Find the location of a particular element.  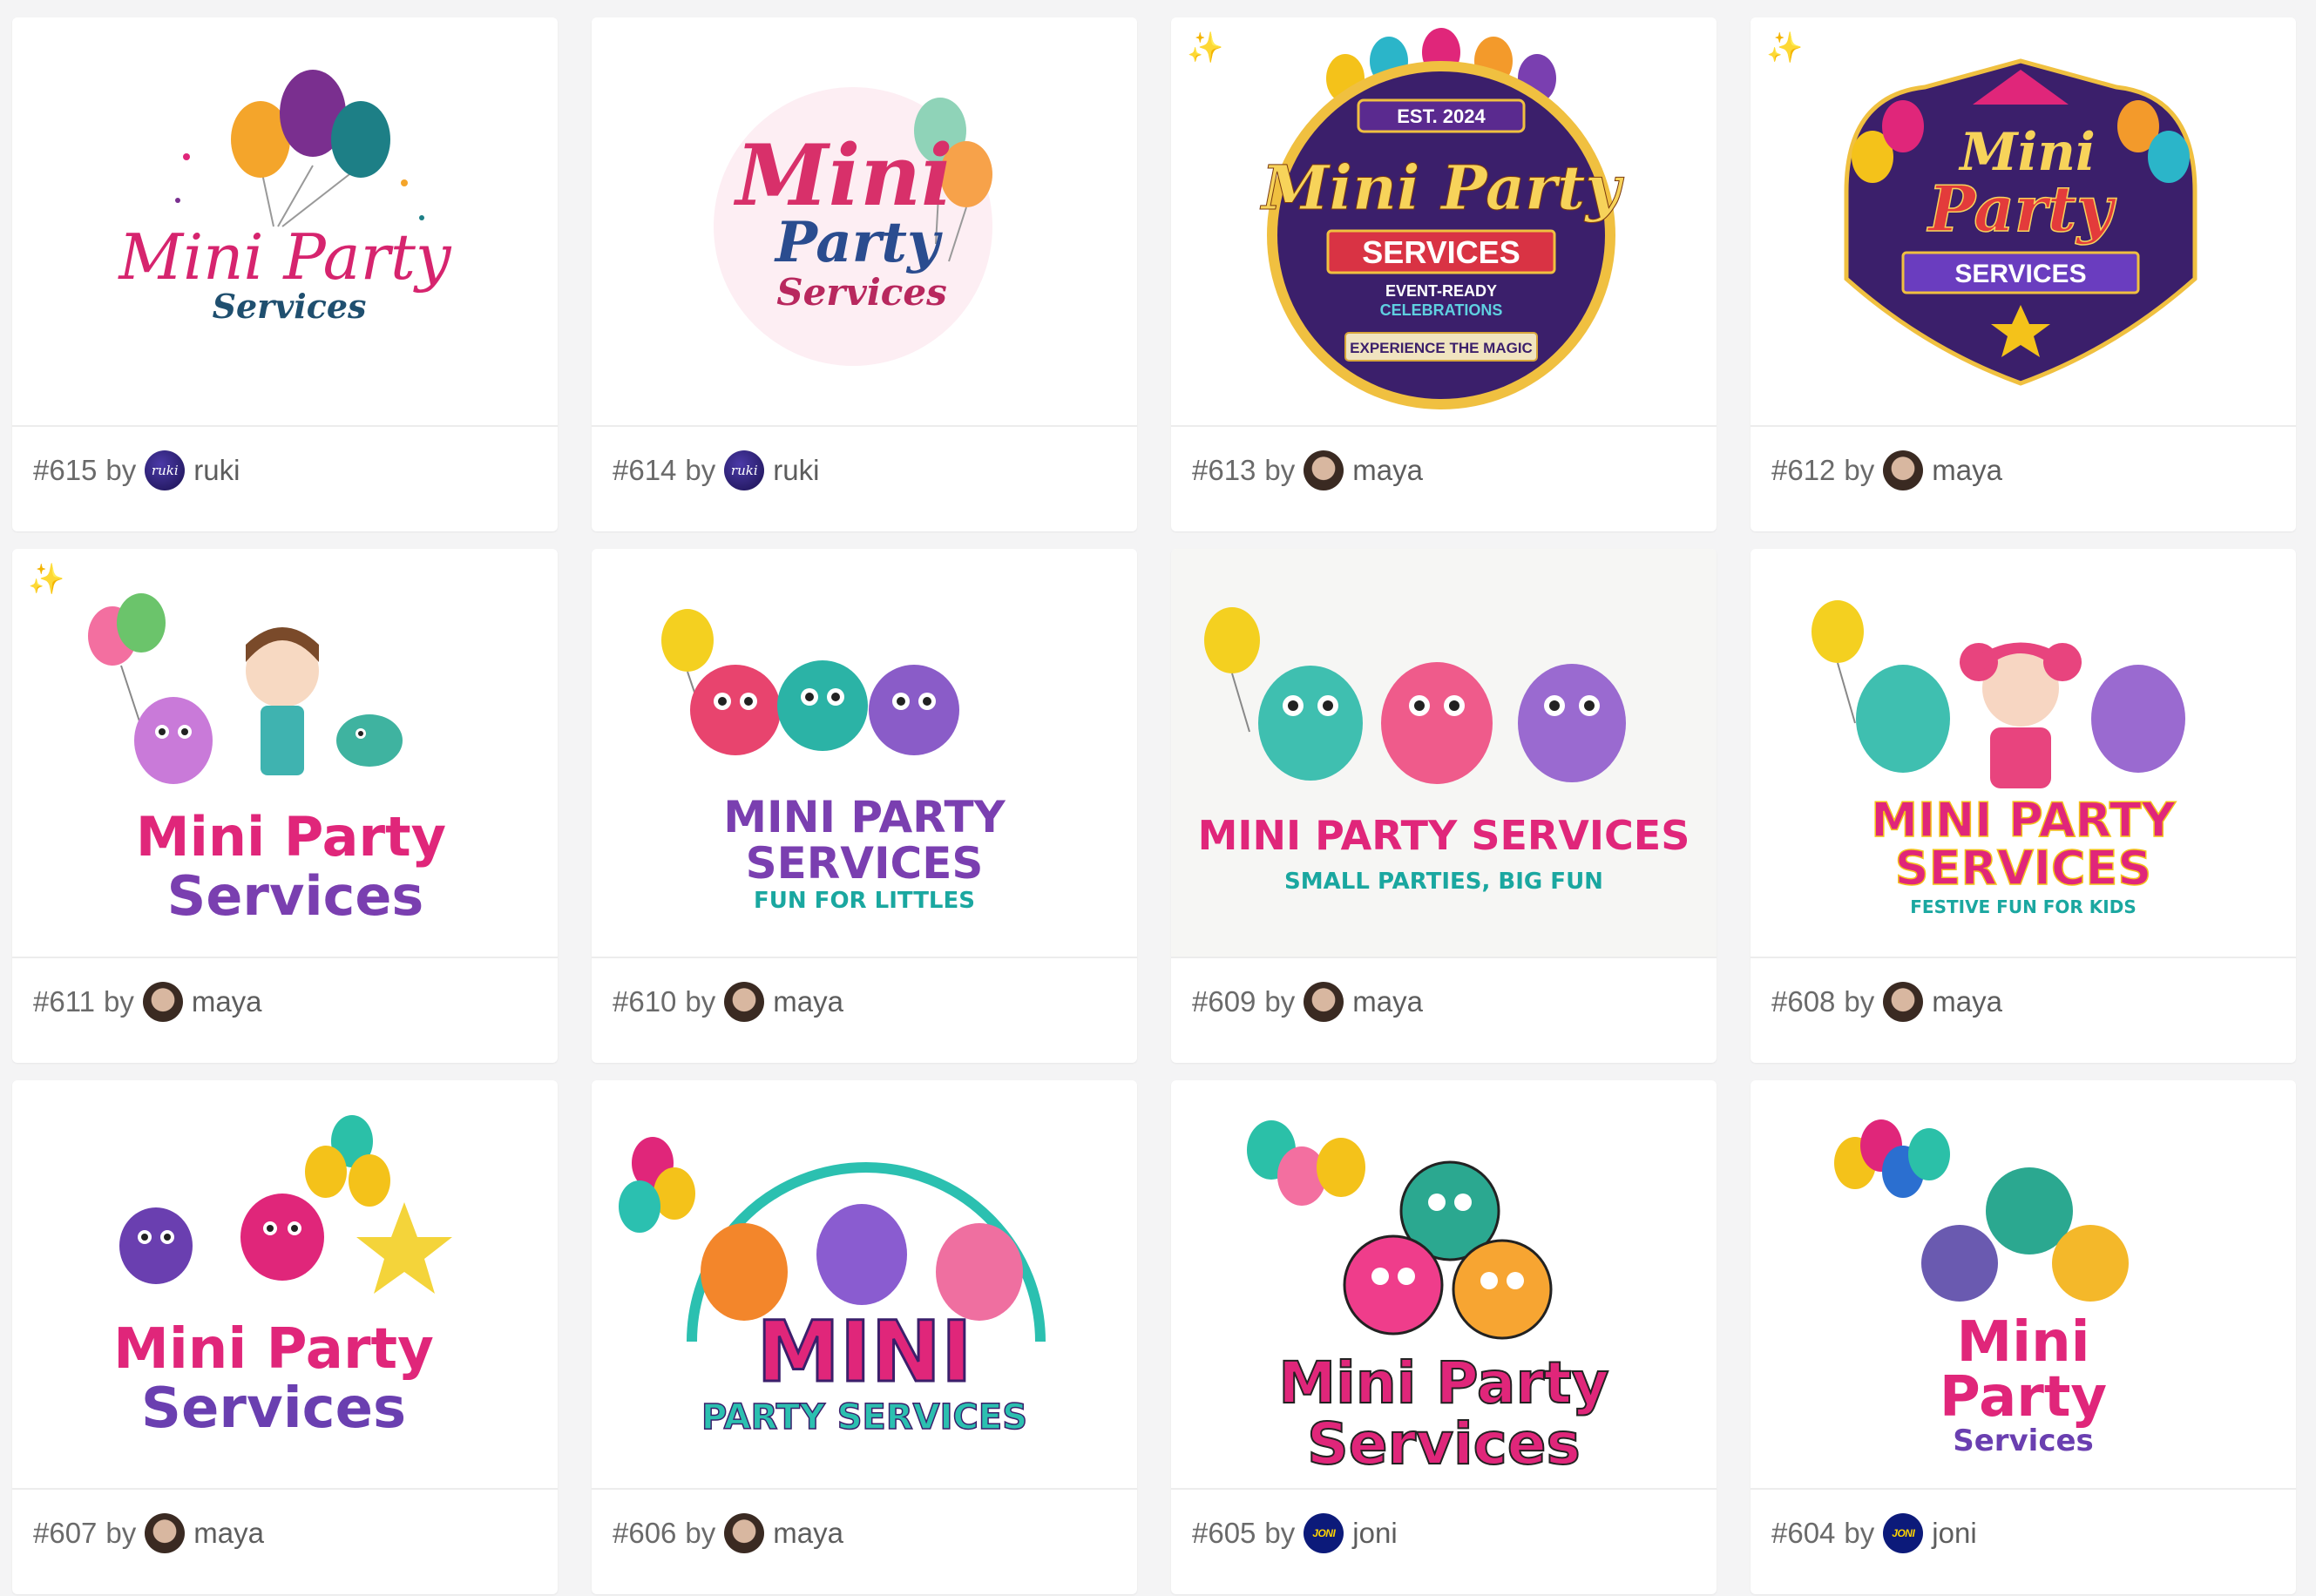

logo-number: #615 is located at coordinates (65, 470).